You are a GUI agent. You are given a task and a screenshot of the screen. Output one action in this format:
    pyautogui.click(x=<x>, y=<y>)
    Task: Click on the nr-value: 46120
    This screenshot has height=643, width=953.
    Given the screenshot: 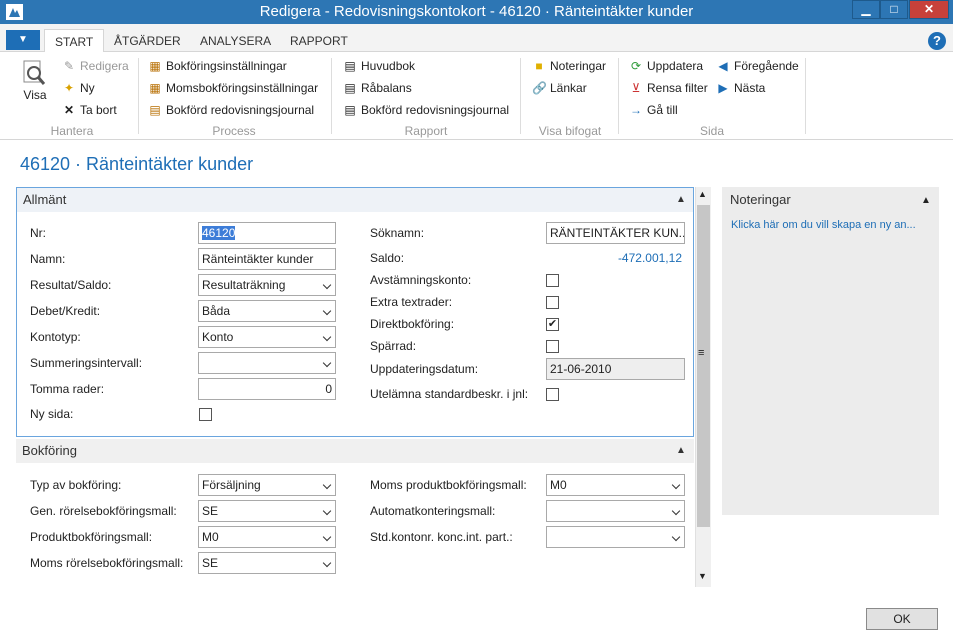 What is the action you would take?
    pyautogui.click(x=219, y=233)
    